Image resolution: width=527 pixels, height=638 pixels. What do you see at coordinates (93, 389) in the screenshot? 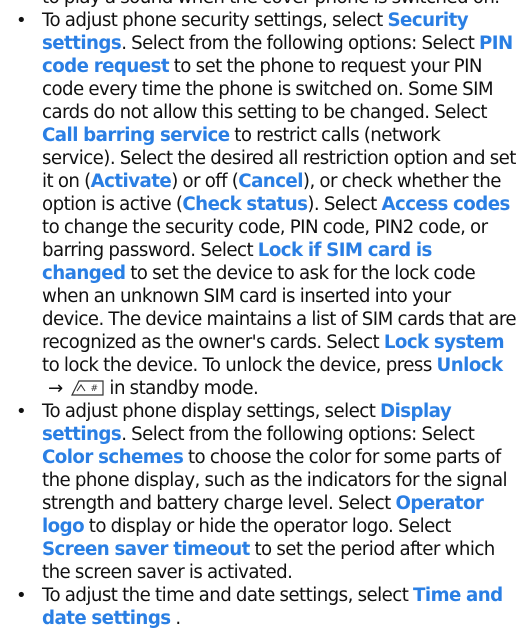
I see `key-hash-label: #` at bounding box center [93, 389].